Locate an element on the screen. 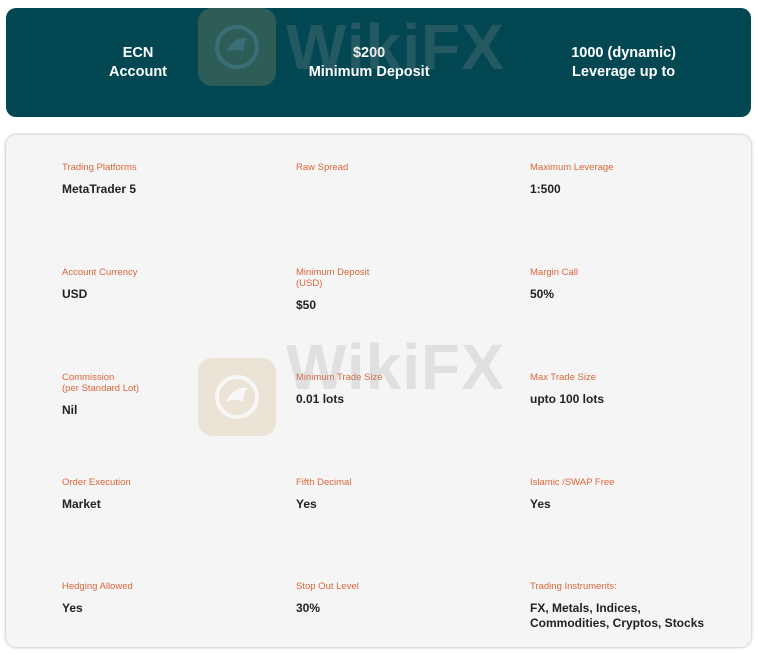 The width and height of the screenshot is (758, 655). detail-label: Raw Spread is located at coordinates (322, 167).